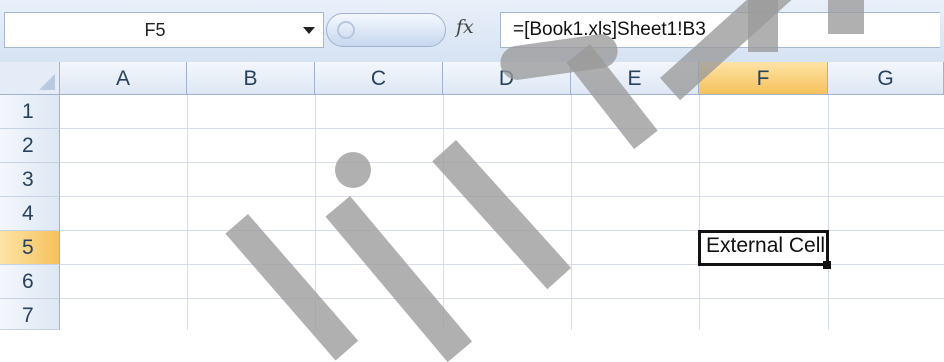 The height and width of the screenshot is (362, 944). Describe the element at coordinates (30, 314) in the screenshot. I see `row-header-7: 7` at that location.